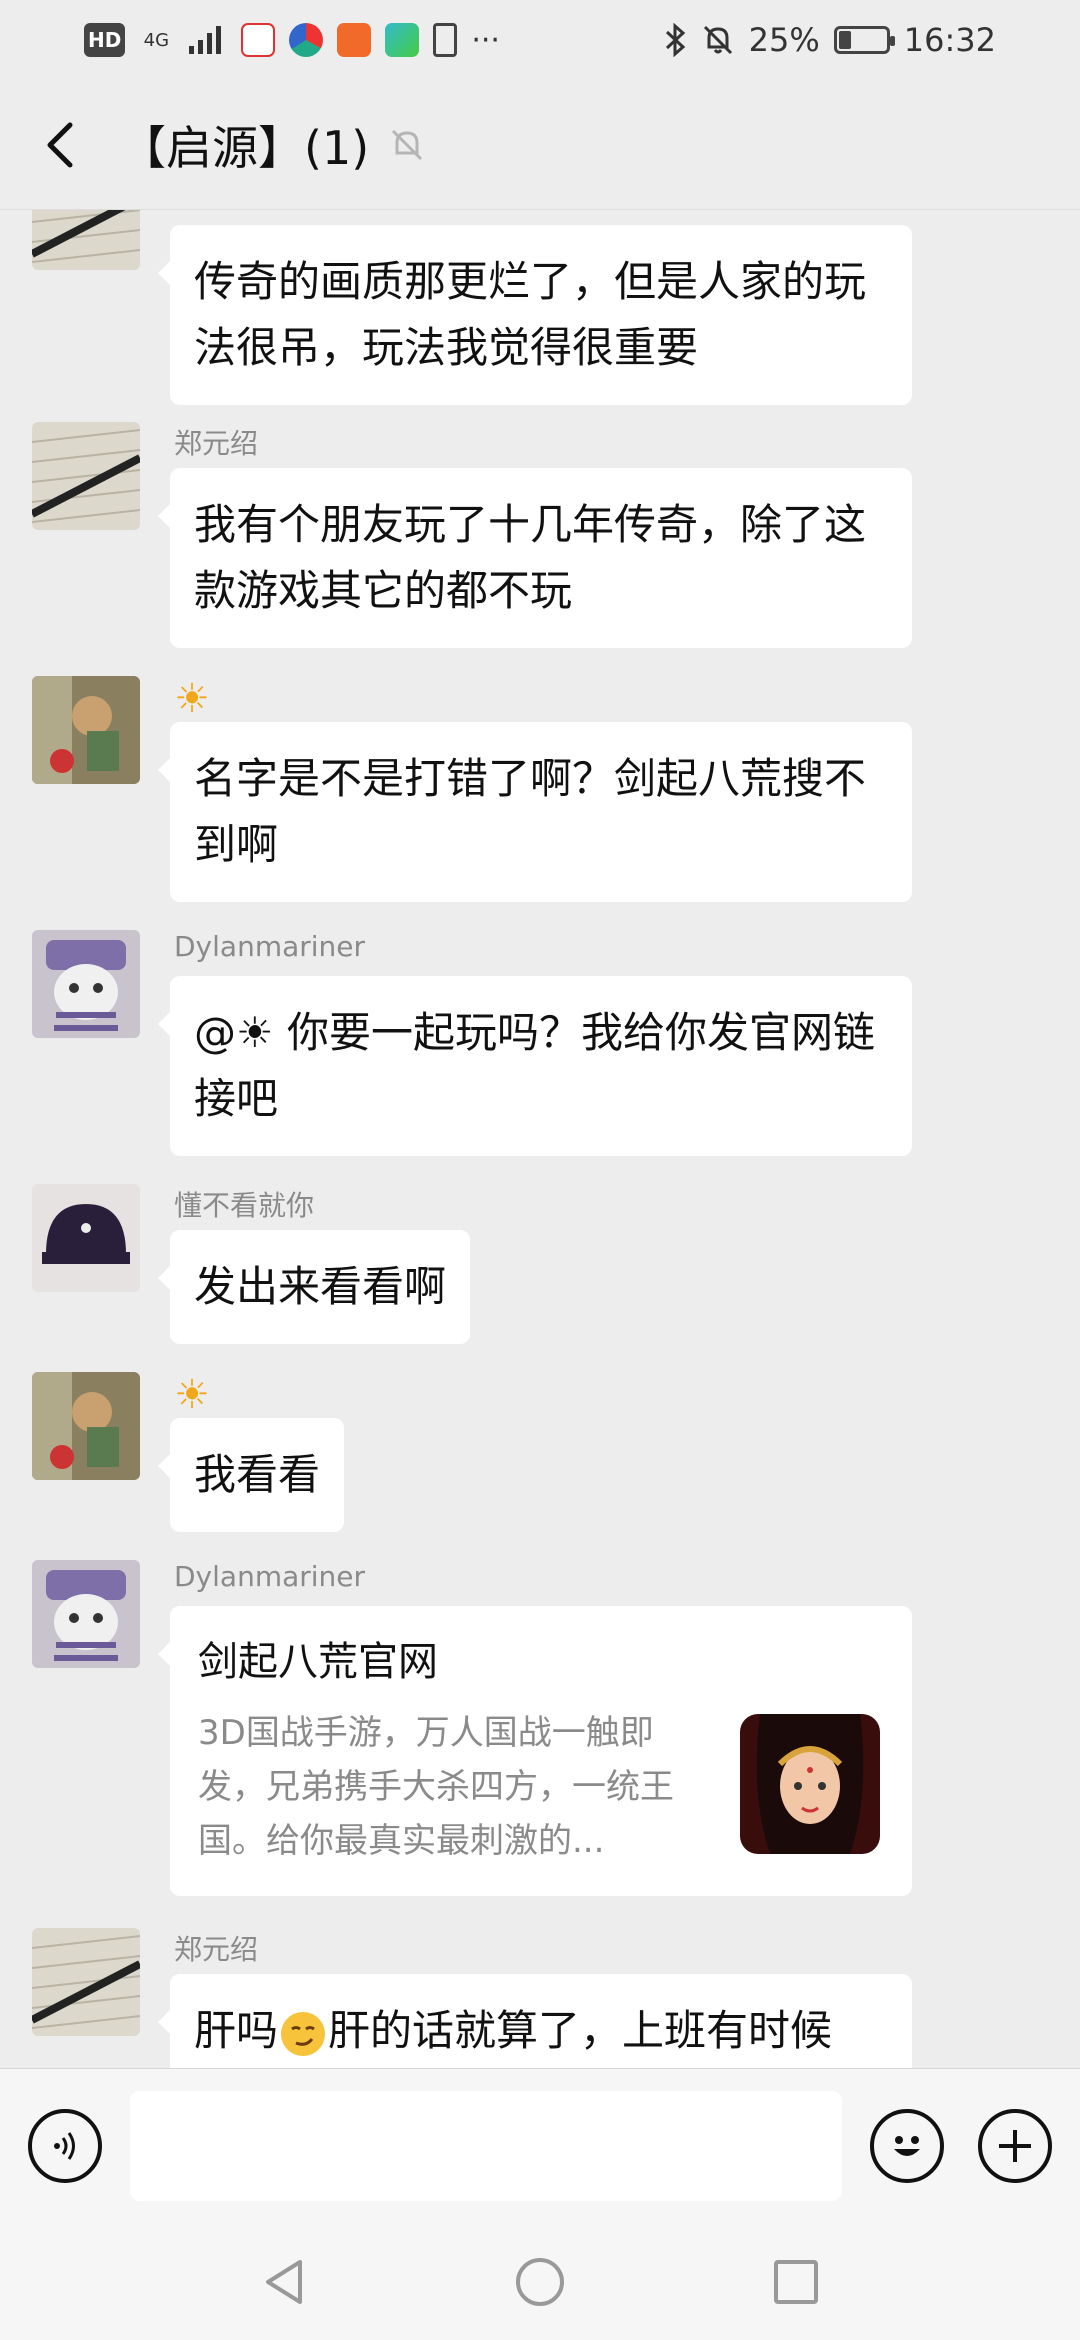 The width and height of the screenshot is (1080, 2340). I want to click on emoji-button, so click(907, 2146).